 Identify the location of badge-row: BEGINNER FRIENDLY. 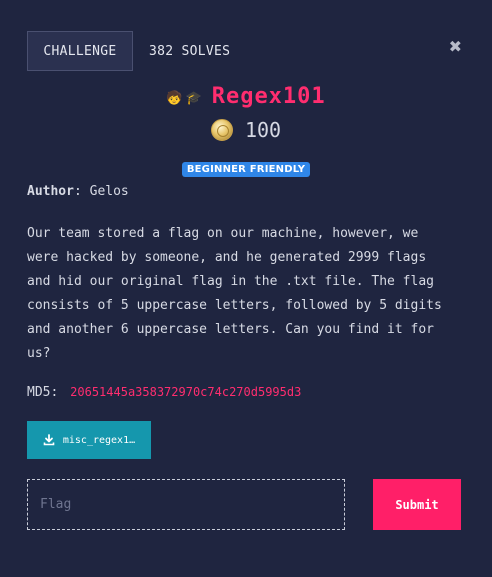
(246, 169).